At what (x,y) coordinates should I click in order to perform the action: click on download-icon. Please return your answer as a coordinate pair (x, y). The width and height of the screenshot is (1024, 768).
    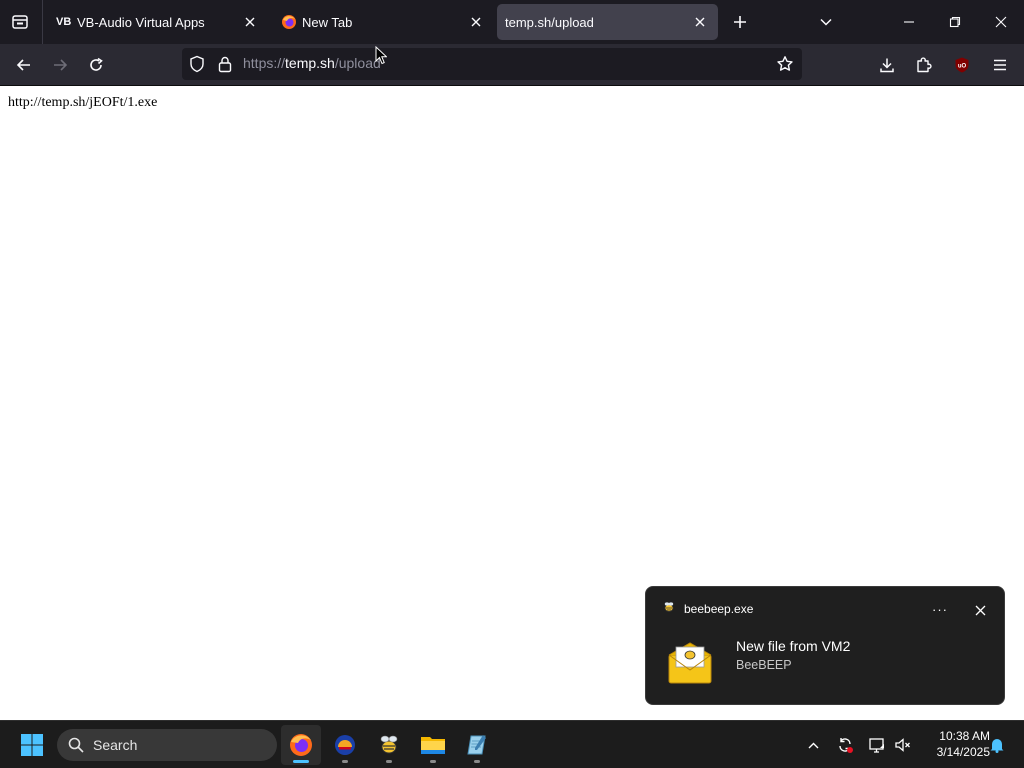
    Looking at the image, I should click on (887, 65).